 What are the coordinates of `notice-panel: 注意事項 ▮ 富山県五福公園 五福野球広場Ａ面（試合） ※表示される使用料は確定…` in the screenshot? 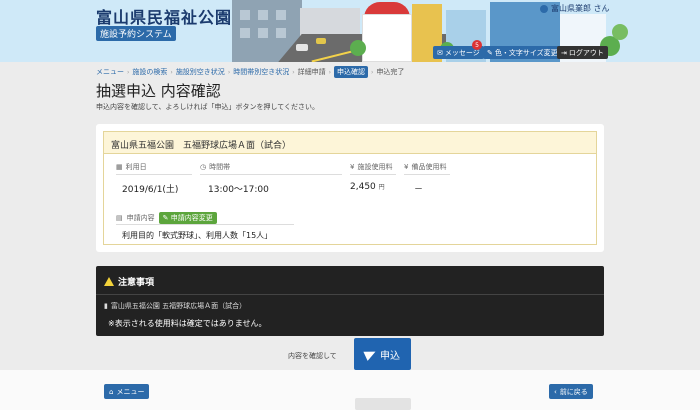 It's located at (350, 301).